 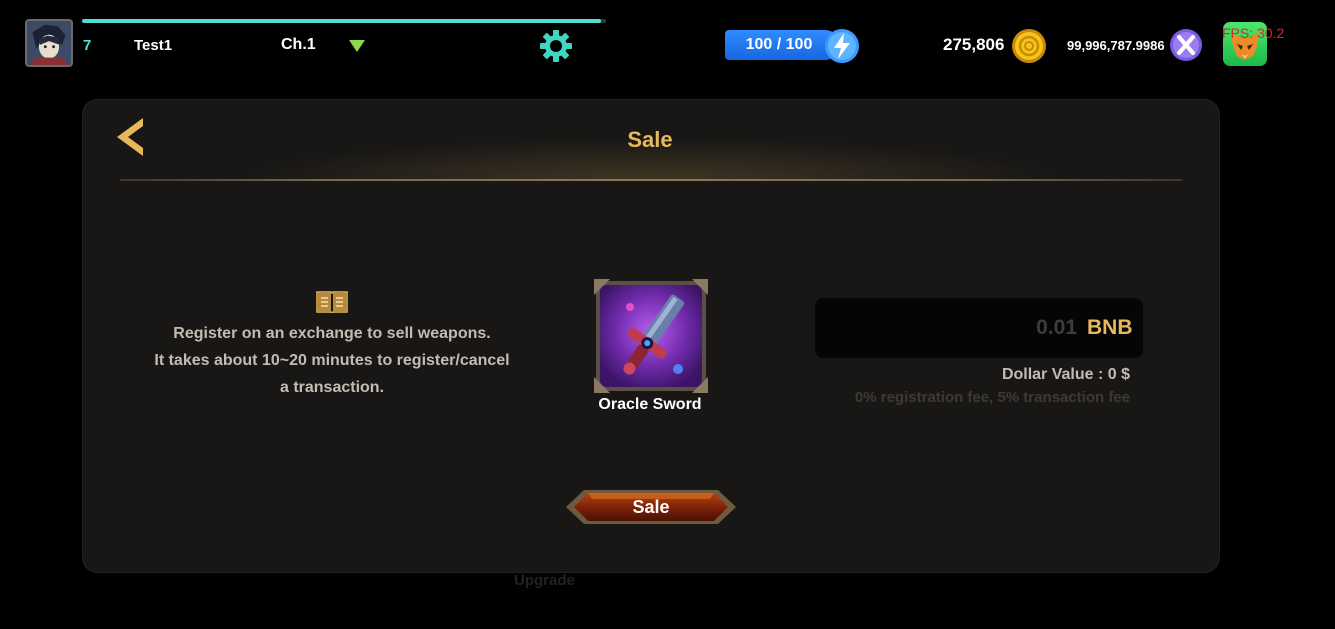 What do you see at coordinates (332, 333) in the screenshot?
I see `info-line: Register on an exchange to sell weapons.` at bounding box center [332, 333].